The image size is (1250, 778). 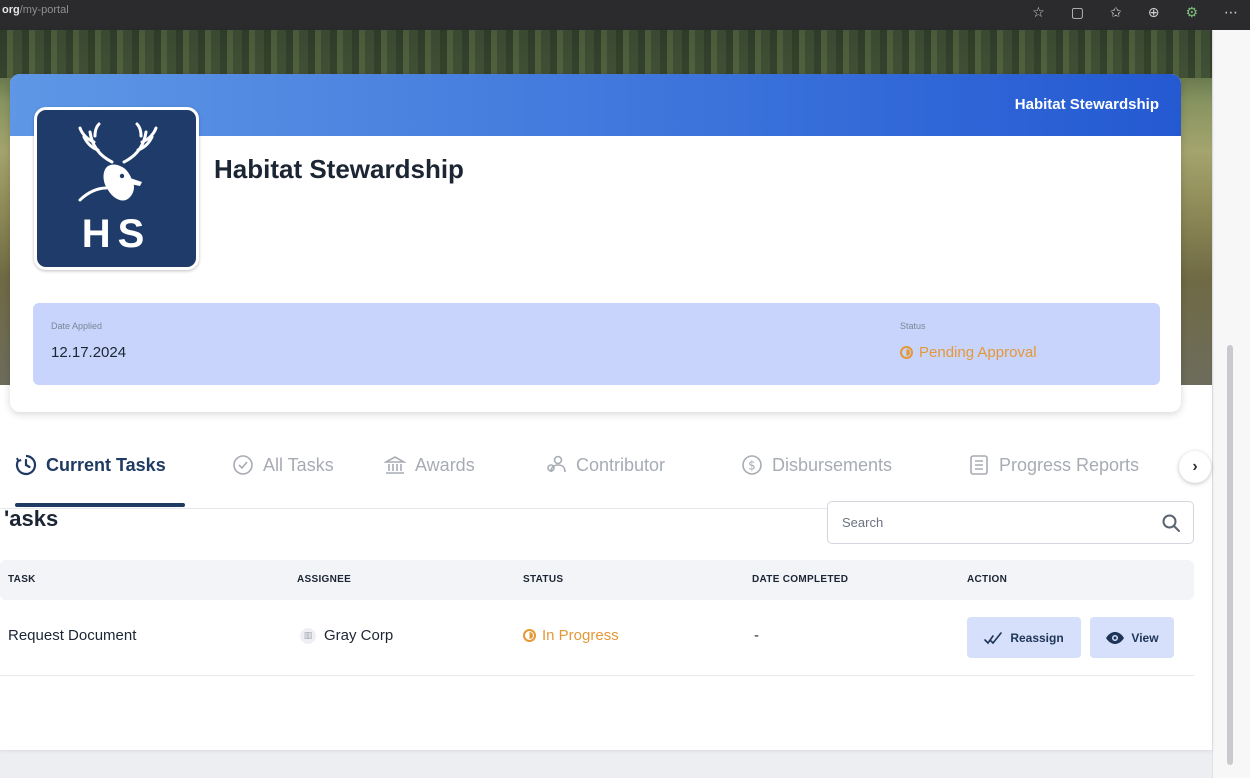 I want to click on list-doc-icon, so click(x=979, y=465).